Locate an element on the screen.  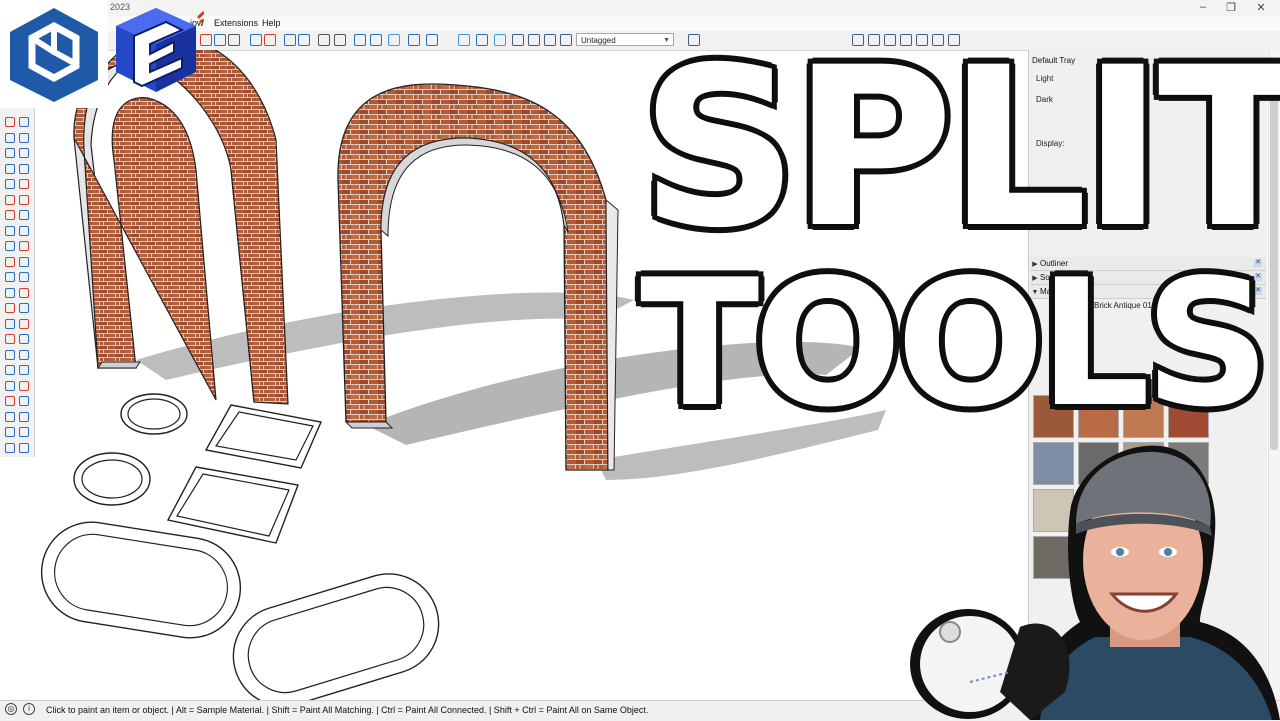
menu-help: Help is located at coordinates (271, 23).